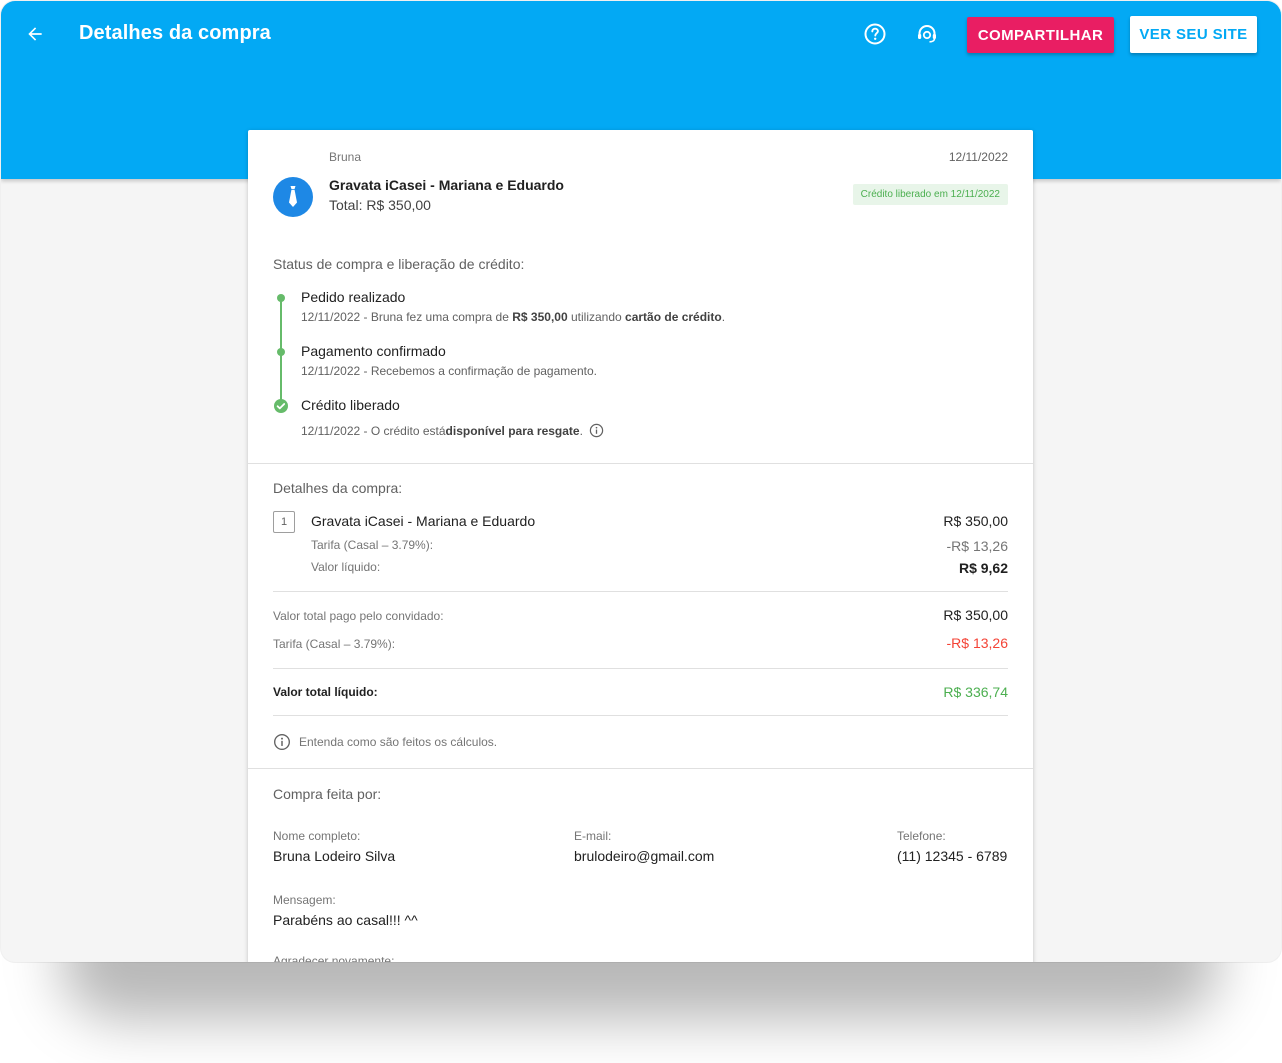 This screenshot has height=1063, width=1282. Describe the element at coordinates (284, 522) in the screenshot. I see `item-quantity: 1` at that location.